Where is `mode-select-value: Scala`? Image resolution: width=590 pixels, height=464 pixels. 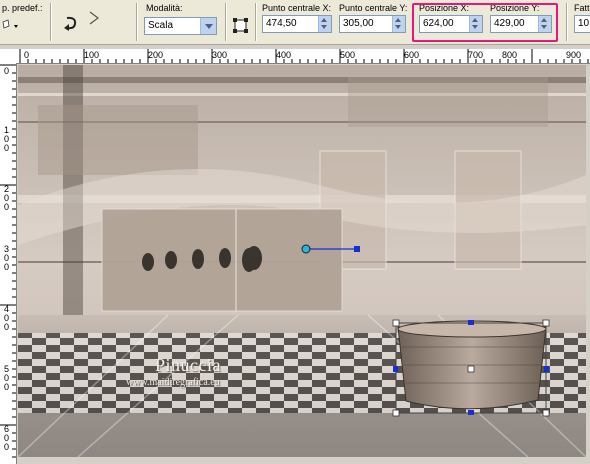 mode-select-value: Scala is located at coordinates (161, 25).